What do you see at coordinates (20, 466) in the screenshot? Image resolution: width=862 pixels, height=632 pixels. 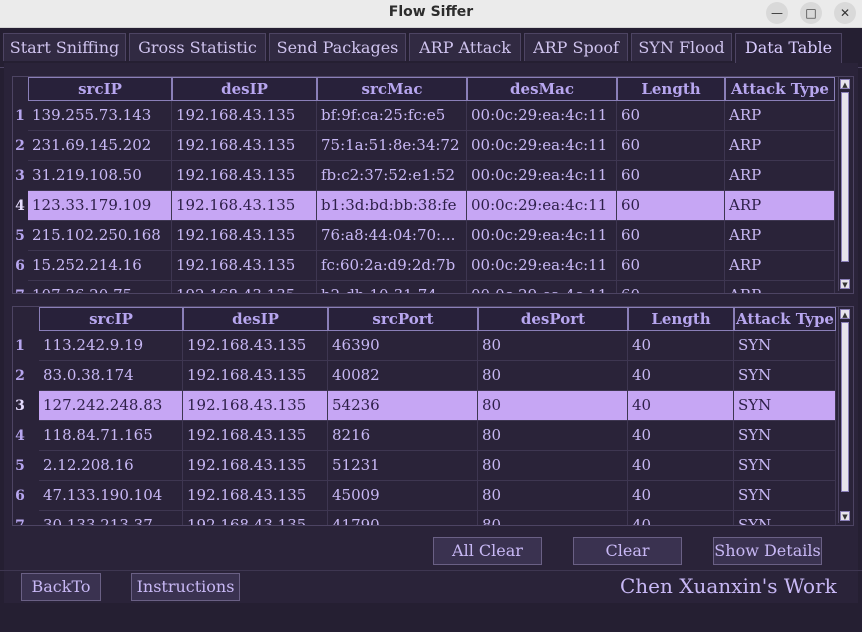 I see `row-number: 5` at bounding box center [20, 466].